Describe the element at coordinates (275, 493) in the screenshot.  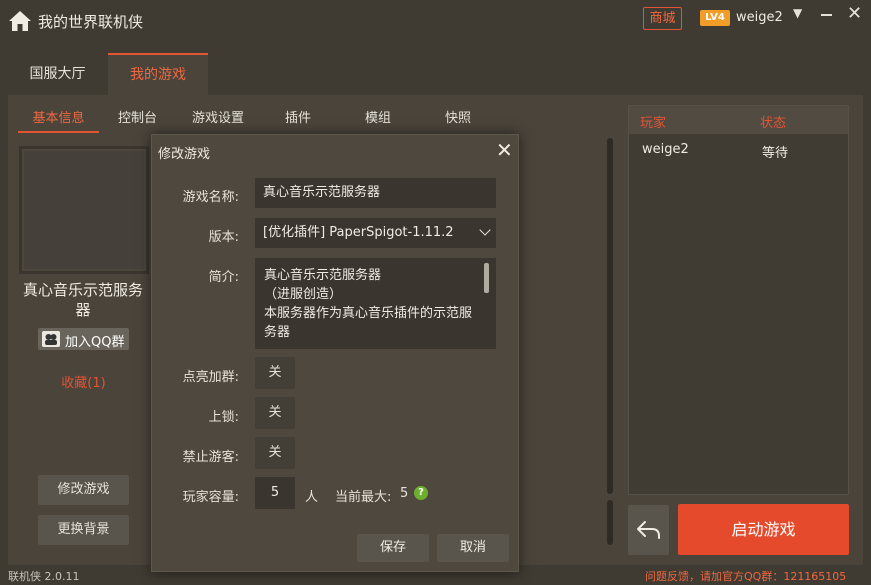
I see `capacity-input: 5` at that location.